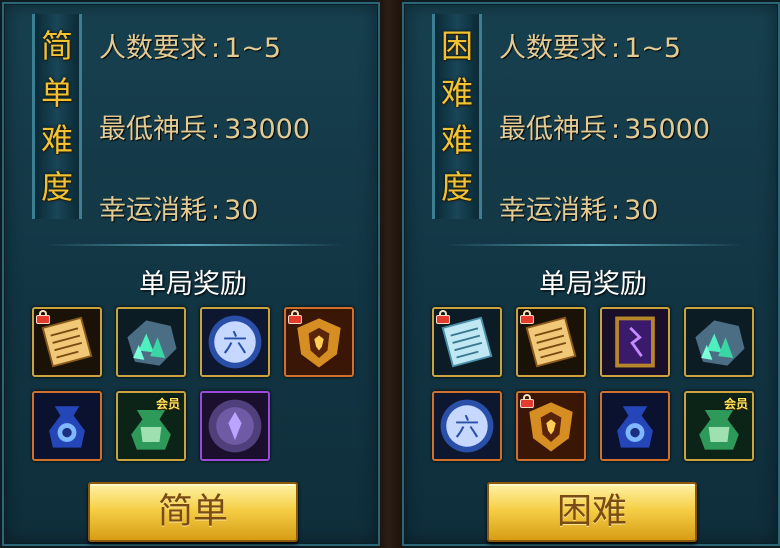  What do you see at coordinates (457, 116) in the screenshot?
I see `difficulty-tag: 困 难 难 度` at bounding box center [457, 116].